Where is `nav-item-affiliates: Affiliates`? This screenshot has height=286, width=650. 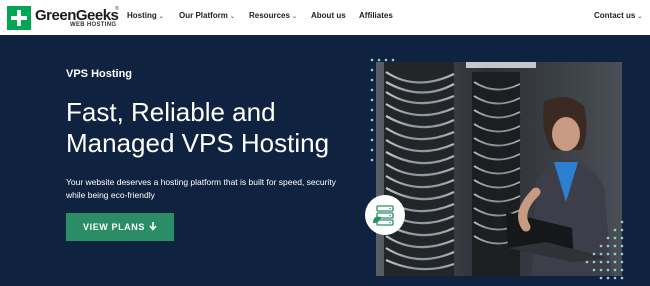
nav-item-affiliates: Affiliates is located at coordinates (376, 15).